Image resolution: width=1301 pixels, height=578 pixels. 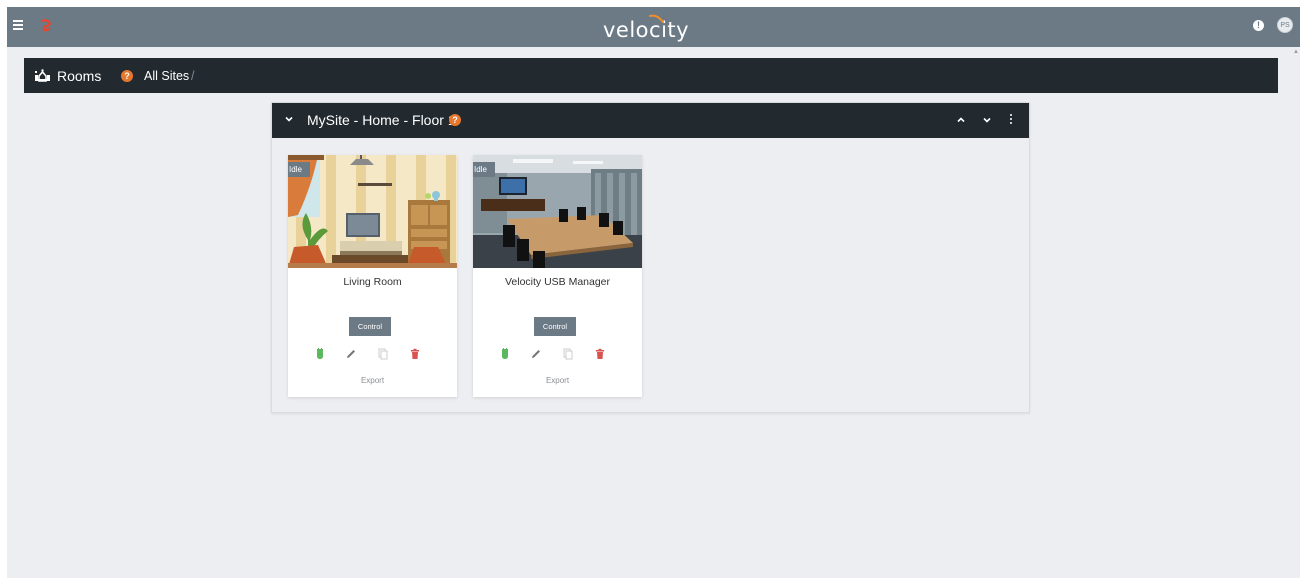 I want to click on logo-text: velocity, so click(x=646, y=30).